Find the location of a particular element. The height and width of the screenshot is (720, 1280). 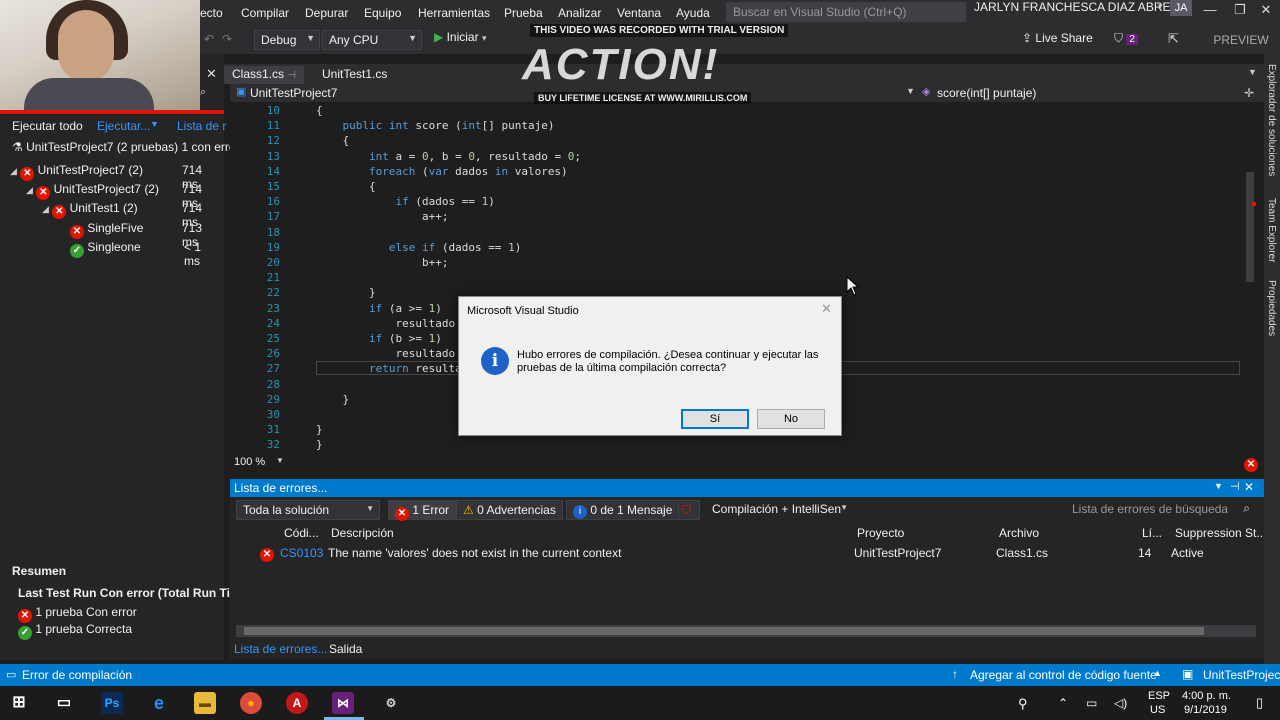

search-icon: ⌕ is located at coordinates (203, 92).